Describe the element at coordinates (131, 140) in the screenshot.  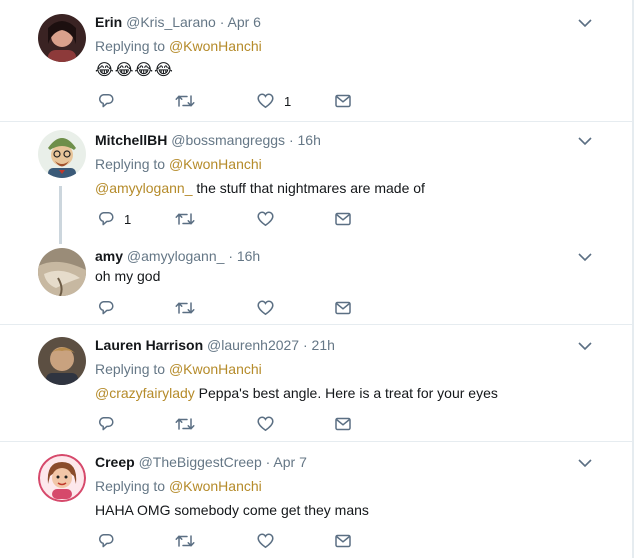
I see `display-name: MitchellBH` at that location.